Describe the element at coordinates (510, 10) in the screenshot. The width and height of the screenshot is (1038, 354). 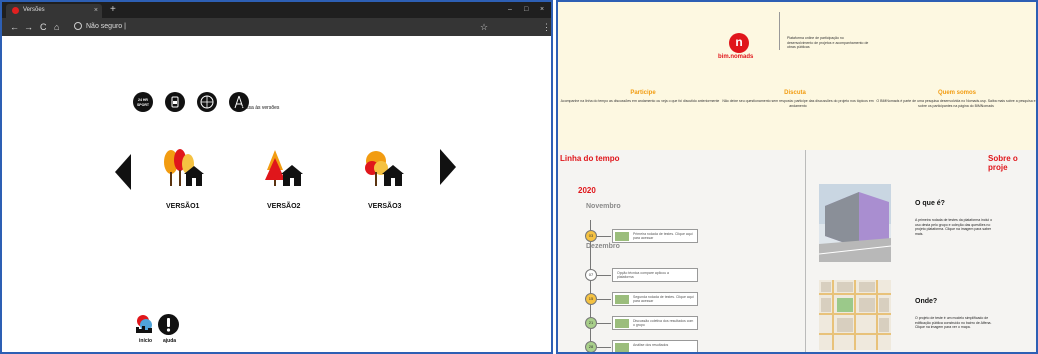
I see `minimize-button: –` at that location.